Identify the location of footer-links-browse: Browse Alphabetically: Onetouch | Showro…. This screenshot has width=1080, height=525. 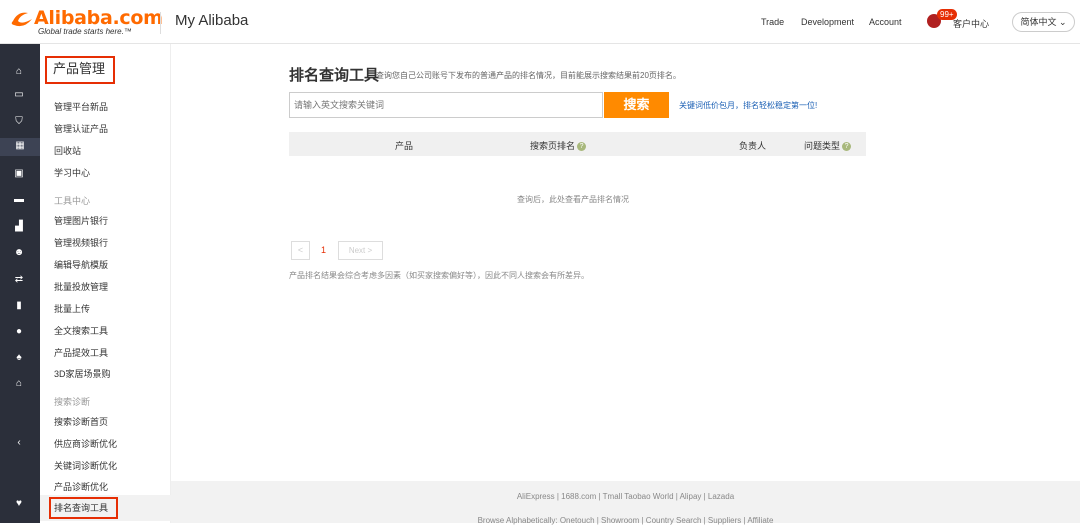
(625, 520).